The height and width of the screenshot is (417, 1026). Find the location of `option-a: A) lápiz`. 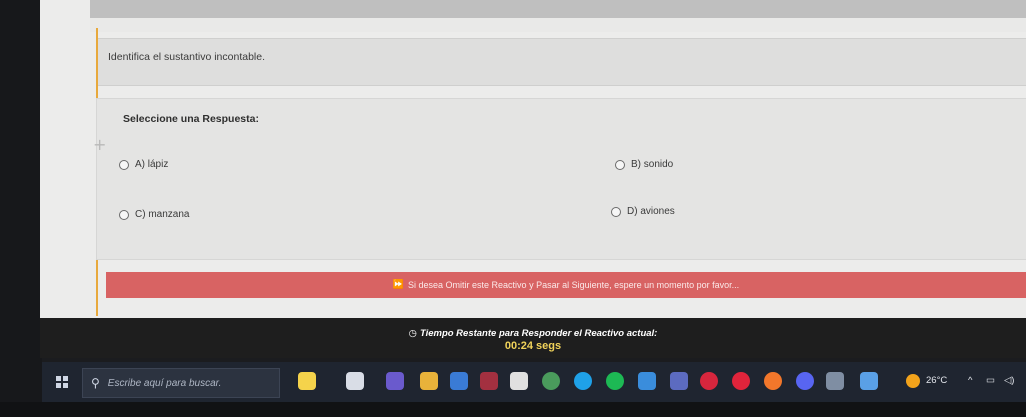

option-a: A) lápiz is located at coordinates (143, 164).